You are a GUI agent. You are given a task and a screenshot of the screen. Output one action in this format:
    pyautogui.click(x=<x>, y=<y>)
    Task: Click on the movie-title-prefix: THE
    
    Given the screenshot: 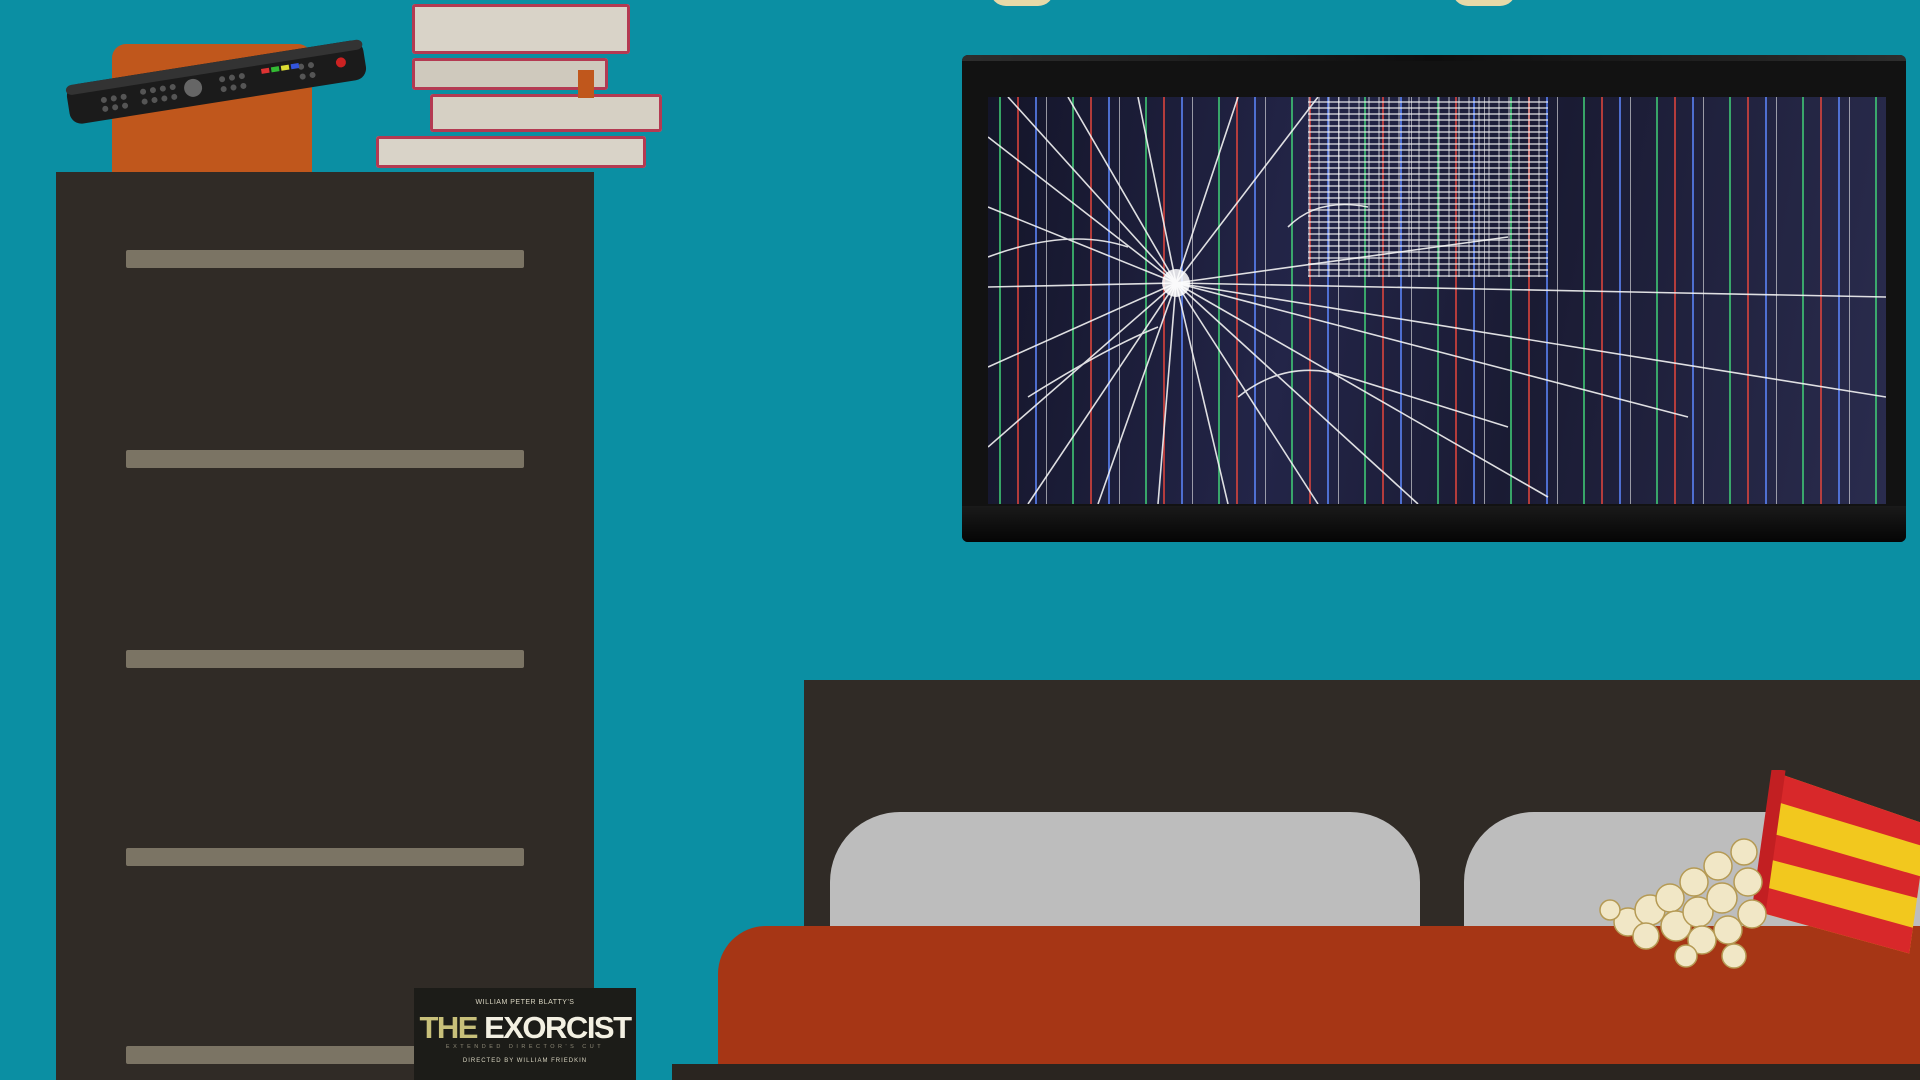 What is the action you would take?
    pyautogui.click(x=448, y=1027)
    